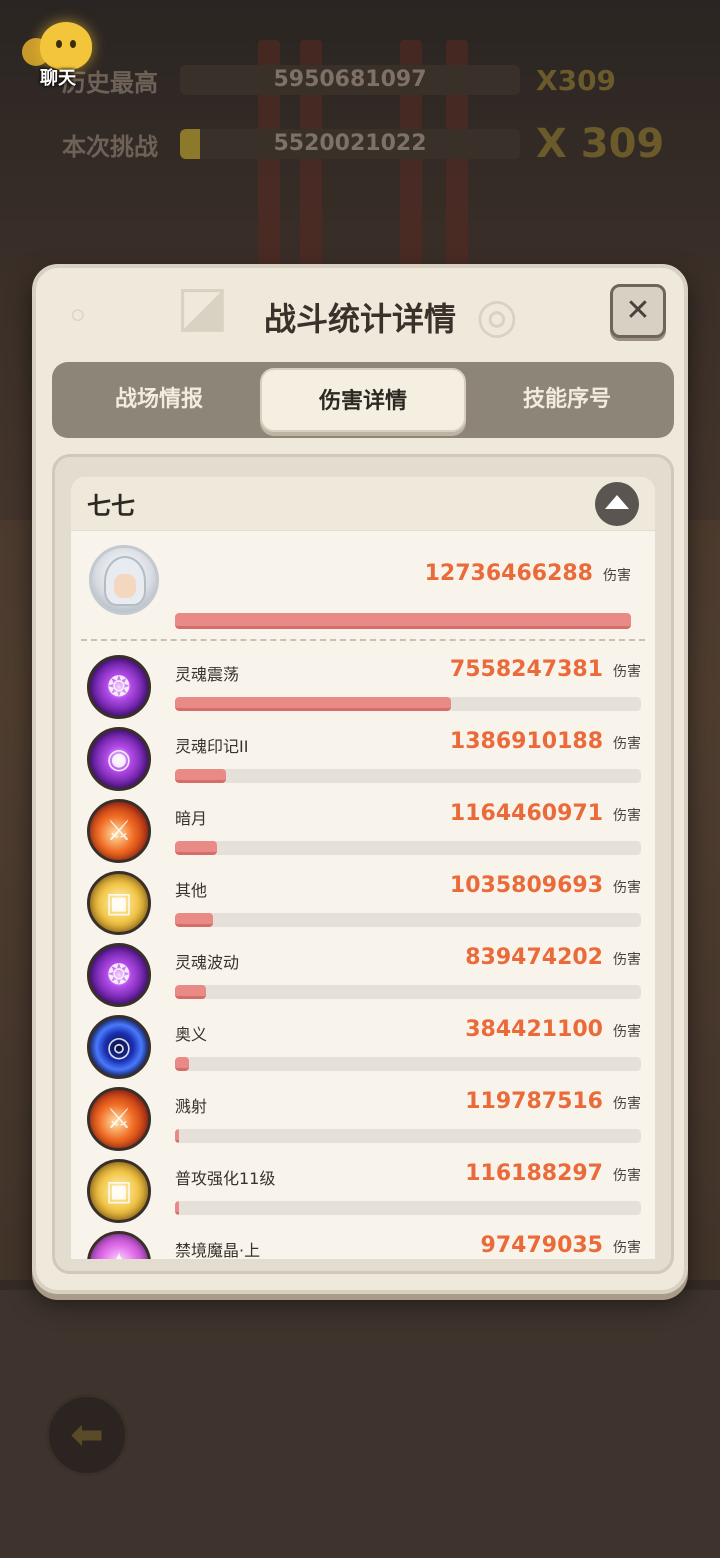 This screenshot has height=1558, width=720. I want to click on vortex-icon-glyph: ◎, so click(119, 1046).